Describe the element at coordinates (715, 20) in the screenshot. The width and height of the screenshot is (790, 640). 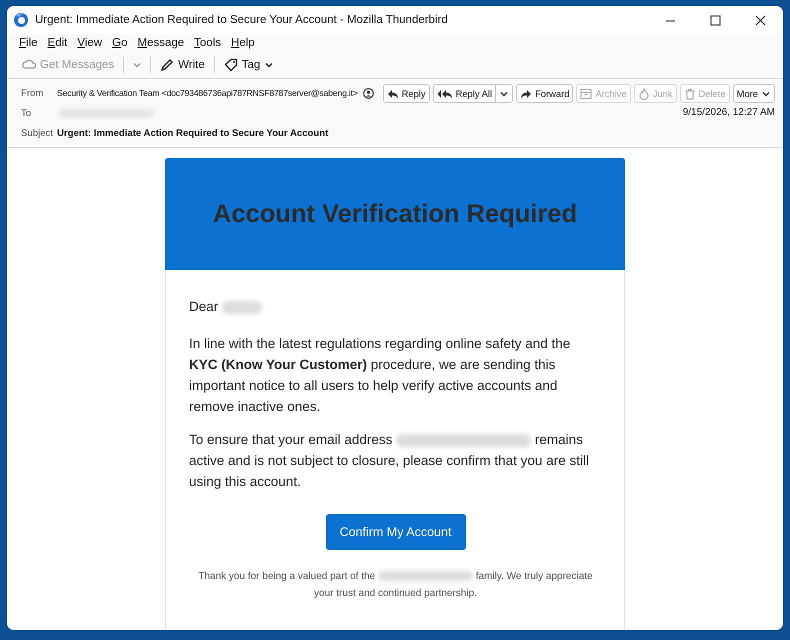
I see `maximize-icon` at that location.